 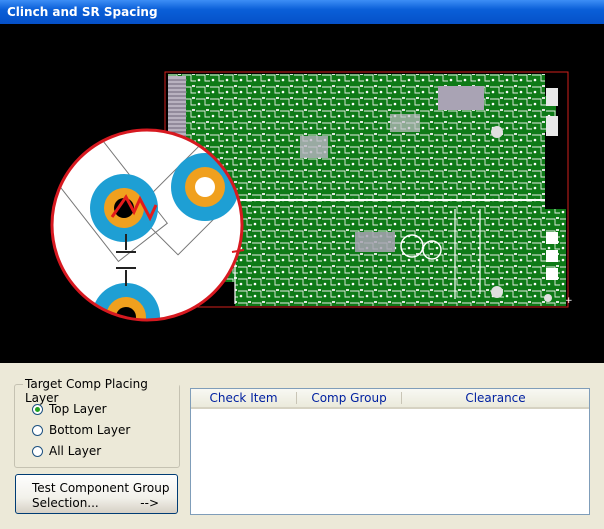 I want to click on radio-top-layer: Top Layer, so click(x=69, y=409).